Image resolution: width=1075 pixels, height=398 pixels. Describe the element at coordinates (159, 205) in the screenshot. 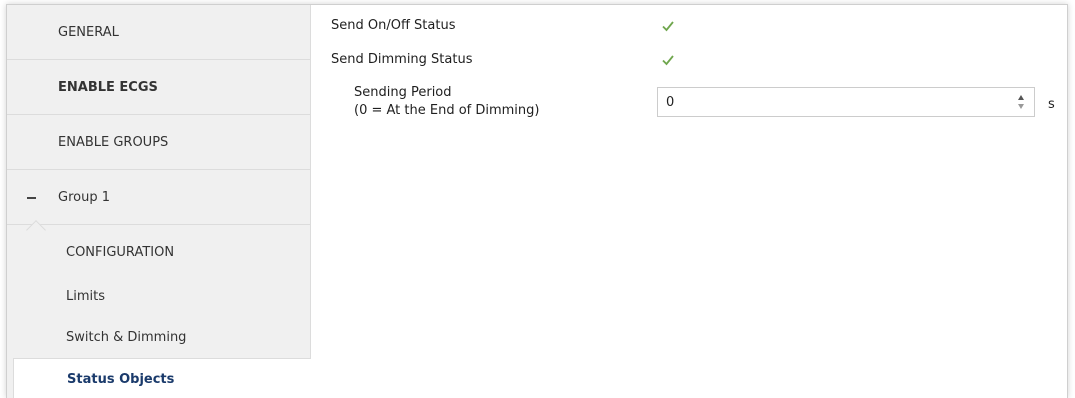

I see `sidebar-item-group-1: Group 1` at that location.